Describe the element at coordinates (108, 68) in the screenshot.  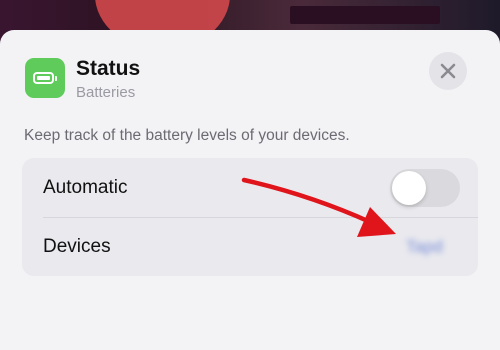
I see `widget-title: Status` at that location.